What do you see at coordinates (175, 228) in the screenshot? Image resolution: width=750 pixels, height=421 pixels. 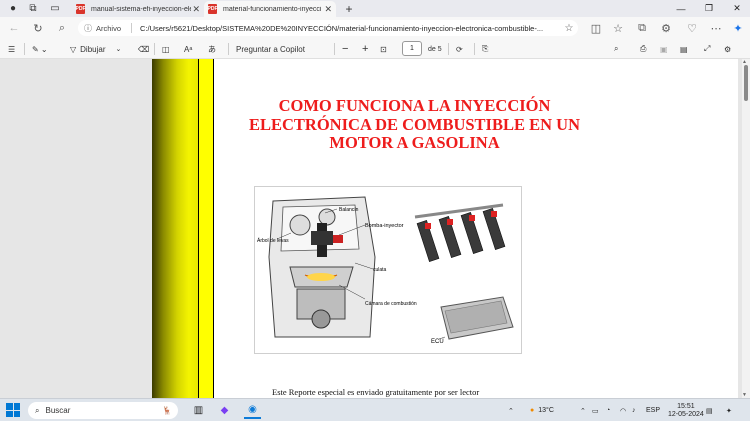 I see `decorative-gradient-bar` at bounding box center [175, 228].